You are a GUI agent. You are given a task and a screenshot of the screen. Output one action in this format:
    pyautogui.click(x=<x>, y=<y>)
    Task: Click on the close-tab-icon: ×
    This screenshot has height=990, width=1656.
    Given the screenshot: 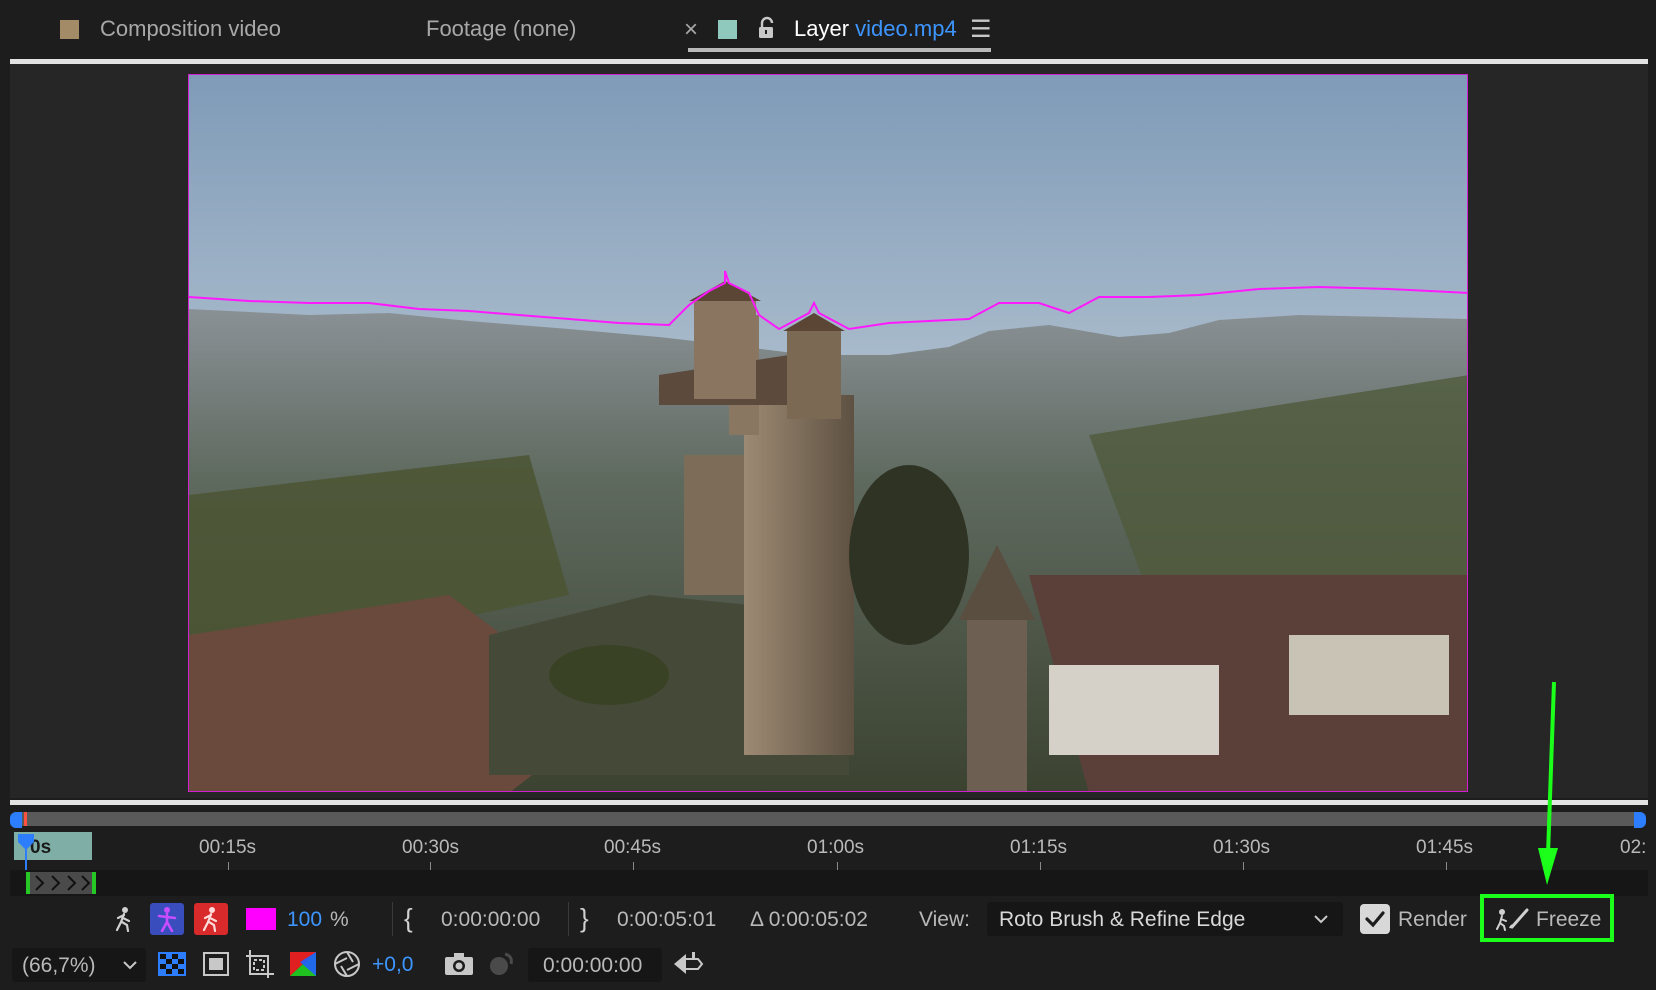 What is the action you would take?
    pyautogui.click(x=691, y=30)
    